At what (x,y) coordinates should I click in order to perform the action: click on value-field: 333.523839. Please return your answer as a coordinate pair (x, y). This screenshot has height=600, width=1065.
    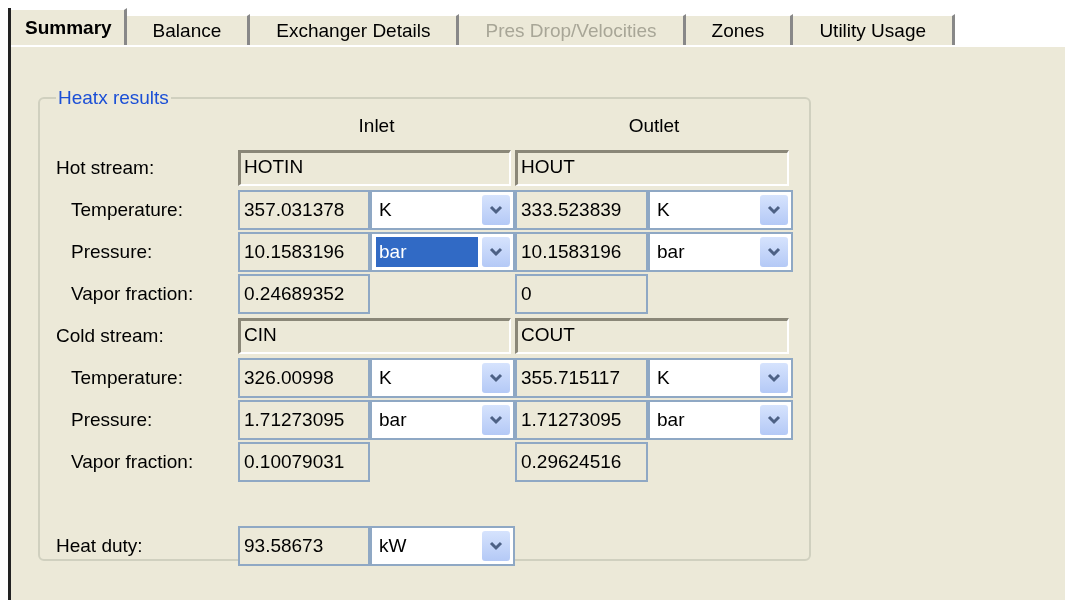
    Looking at the image, I should click on (581, 210).